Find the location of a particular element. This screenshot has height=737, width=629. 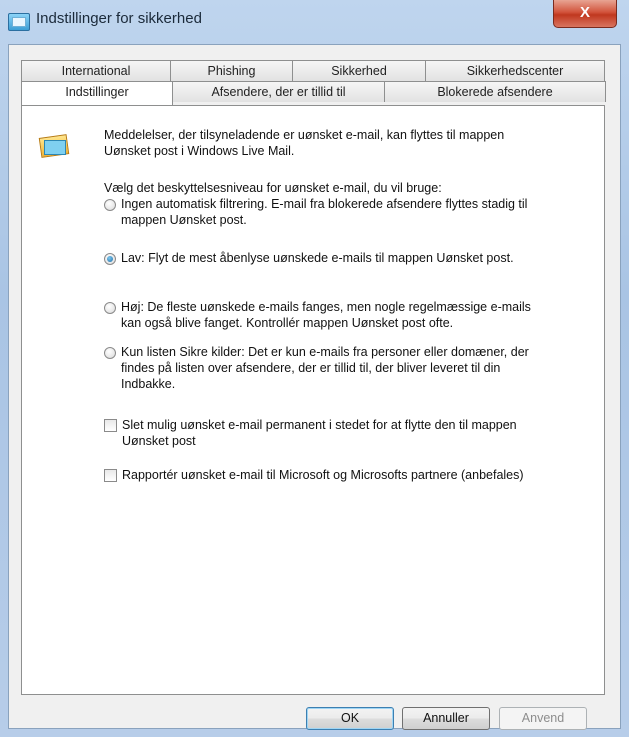

tab-blokerede-afsendere: Blokerede afsendere is located at coordinates (495, 91).